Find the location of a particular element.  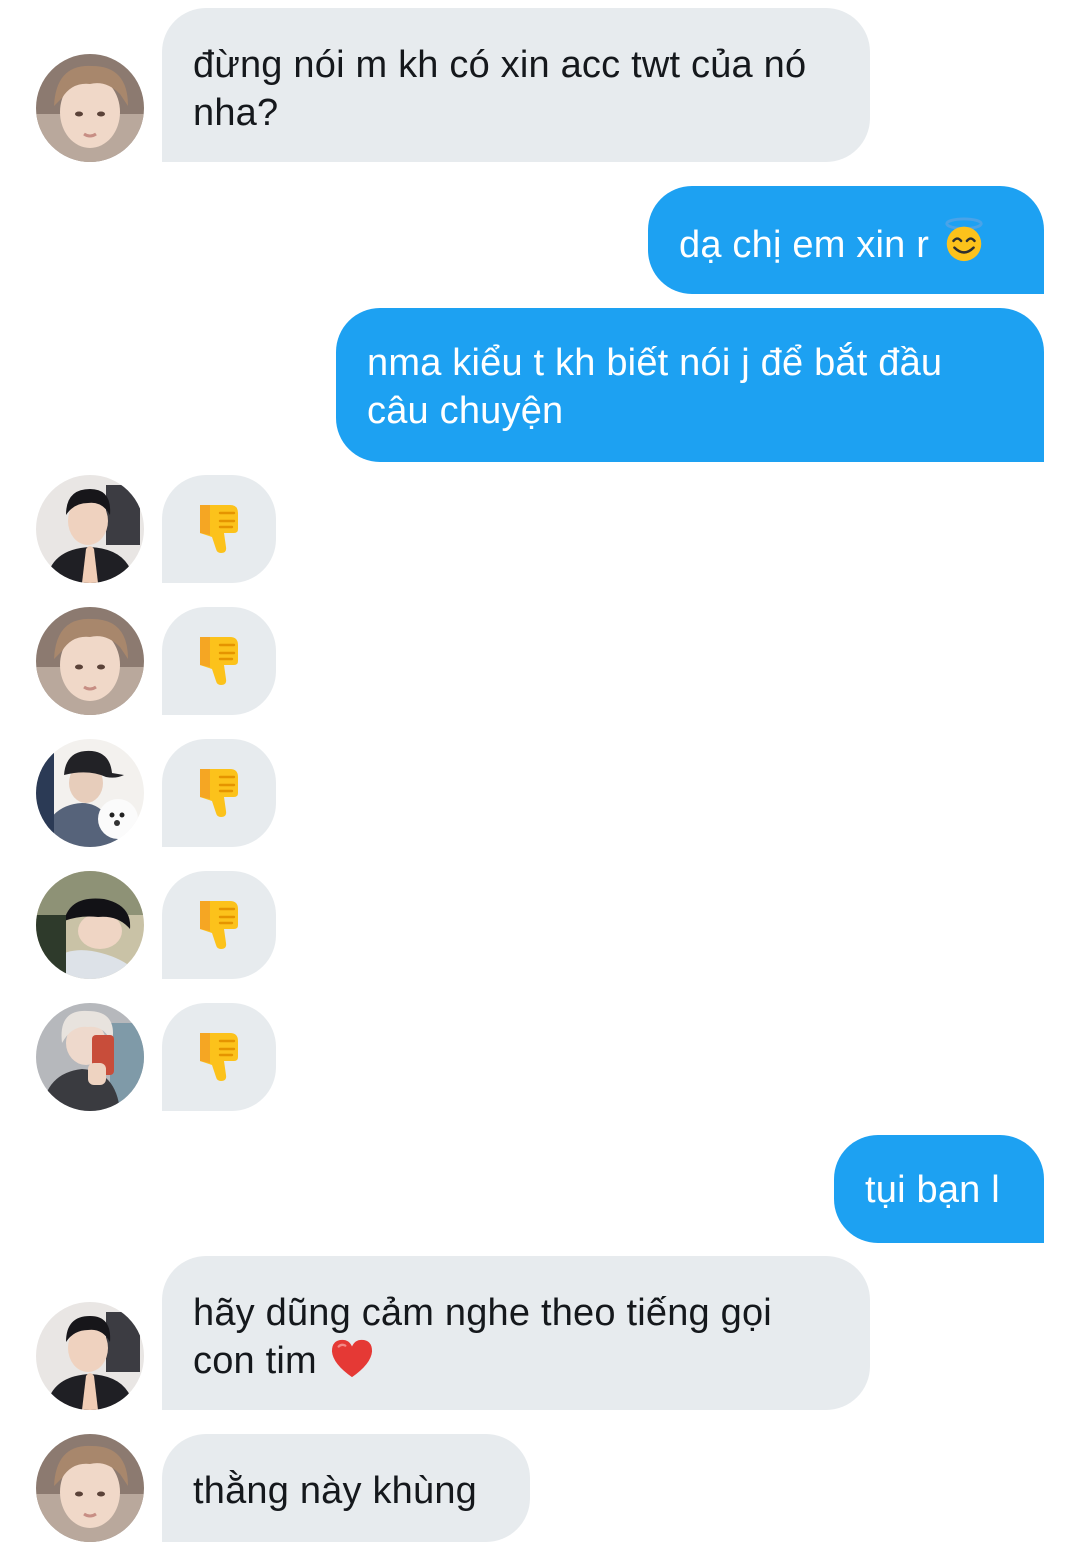

smiling-face-with-halo-icon is located at coordinates (964, 240).